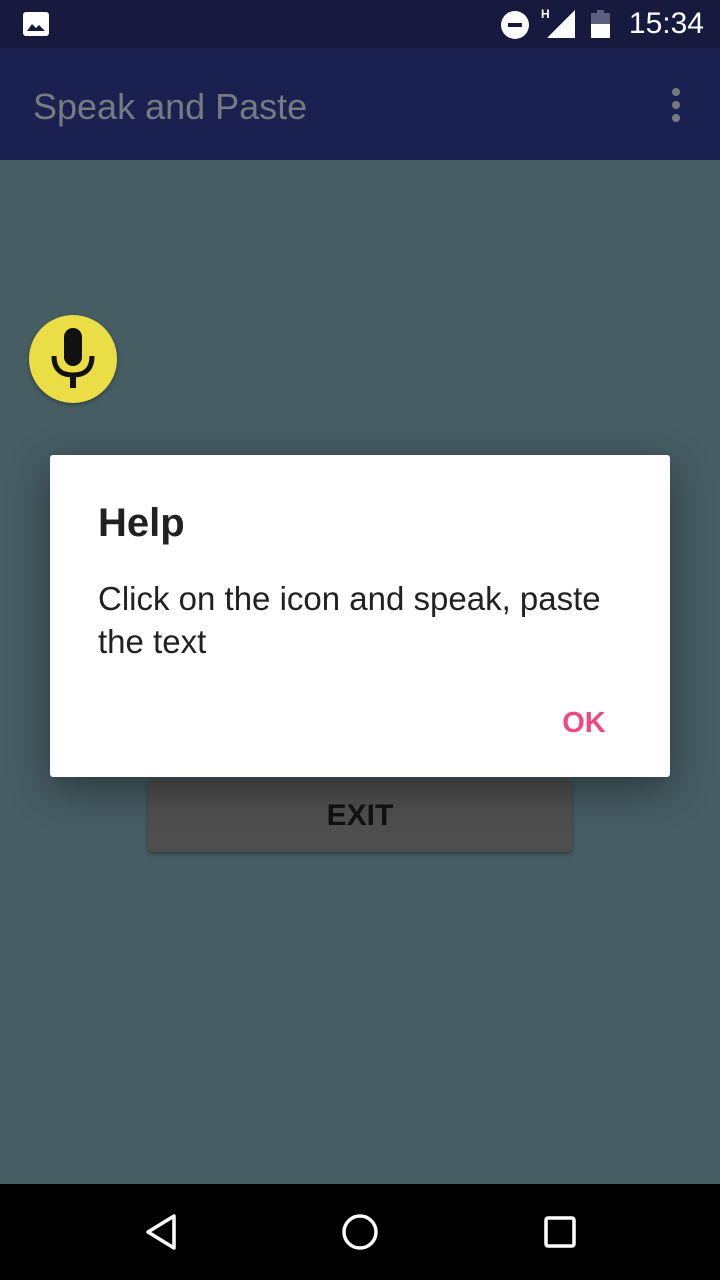  Describe the element at coordinates (676, 106) in the screenshot. I see `more-vert-icon` at that location.